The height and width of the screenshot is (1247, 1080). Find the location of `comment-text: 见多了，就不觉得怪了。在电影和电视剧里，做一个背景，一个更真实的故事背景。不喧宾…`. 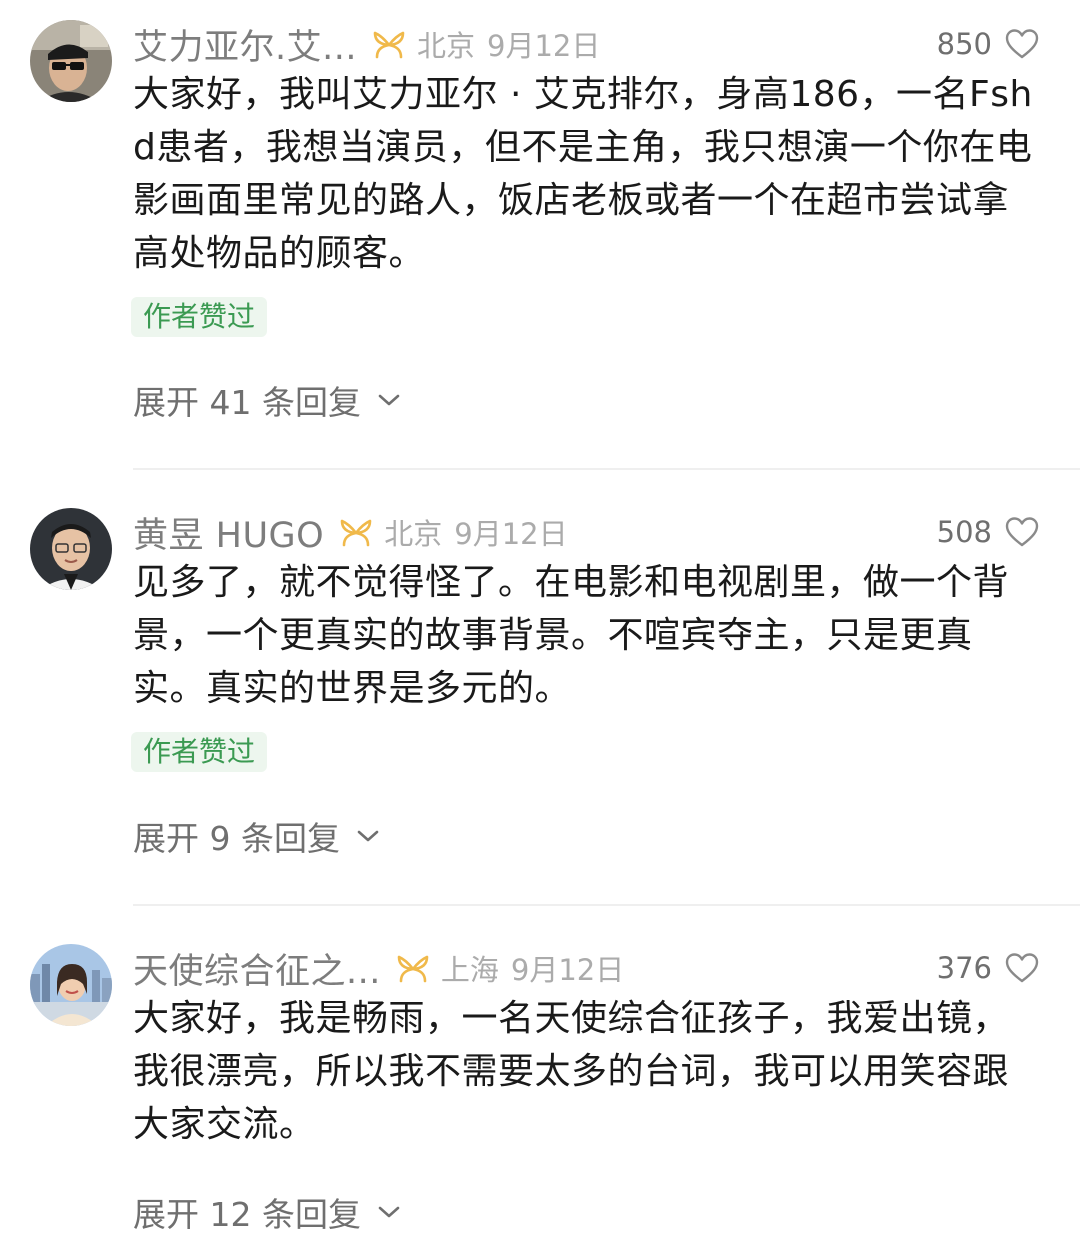

comment-text: 见多了，就不觉得怪了。在电影和电视剧里，做一个背景，一个更真实的故事背景。不喧宾… is located at coordinates (571, 635).